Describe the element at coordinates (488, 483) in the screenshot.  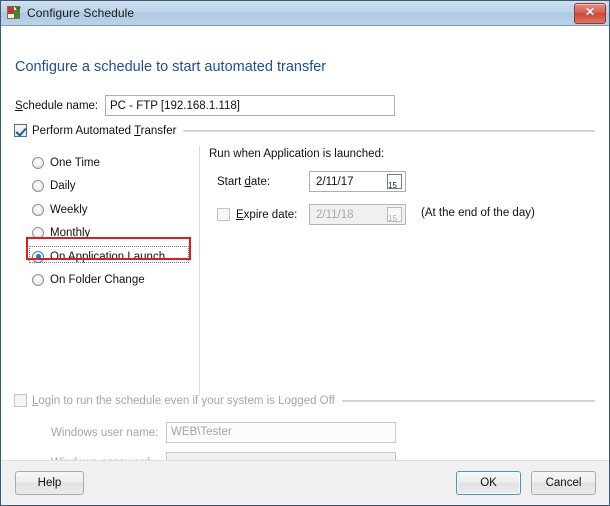
I see `ok-button: OK` at that location.